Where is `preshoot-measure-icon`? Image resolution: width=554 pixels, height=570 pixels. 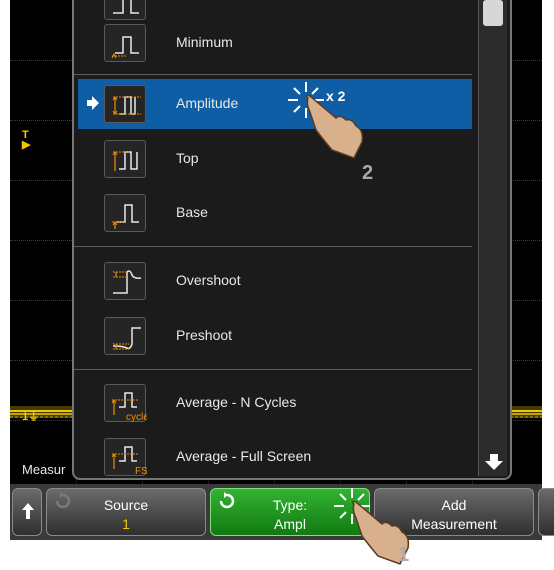 preshoot-measure-icon is located at coordinates (125, 336).